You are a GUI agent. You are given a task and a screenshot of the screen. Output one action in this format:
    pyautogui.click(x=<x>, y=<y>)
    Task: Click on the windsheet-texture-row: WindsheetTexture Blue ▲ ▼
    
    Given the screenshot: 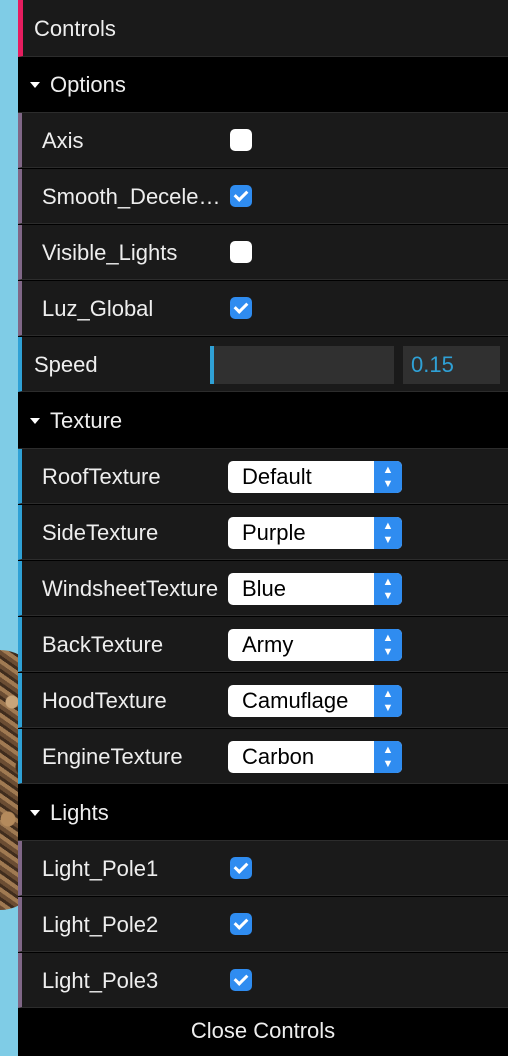 What is the action you would take?
    pyautogui.click(x=263, y=588)
    